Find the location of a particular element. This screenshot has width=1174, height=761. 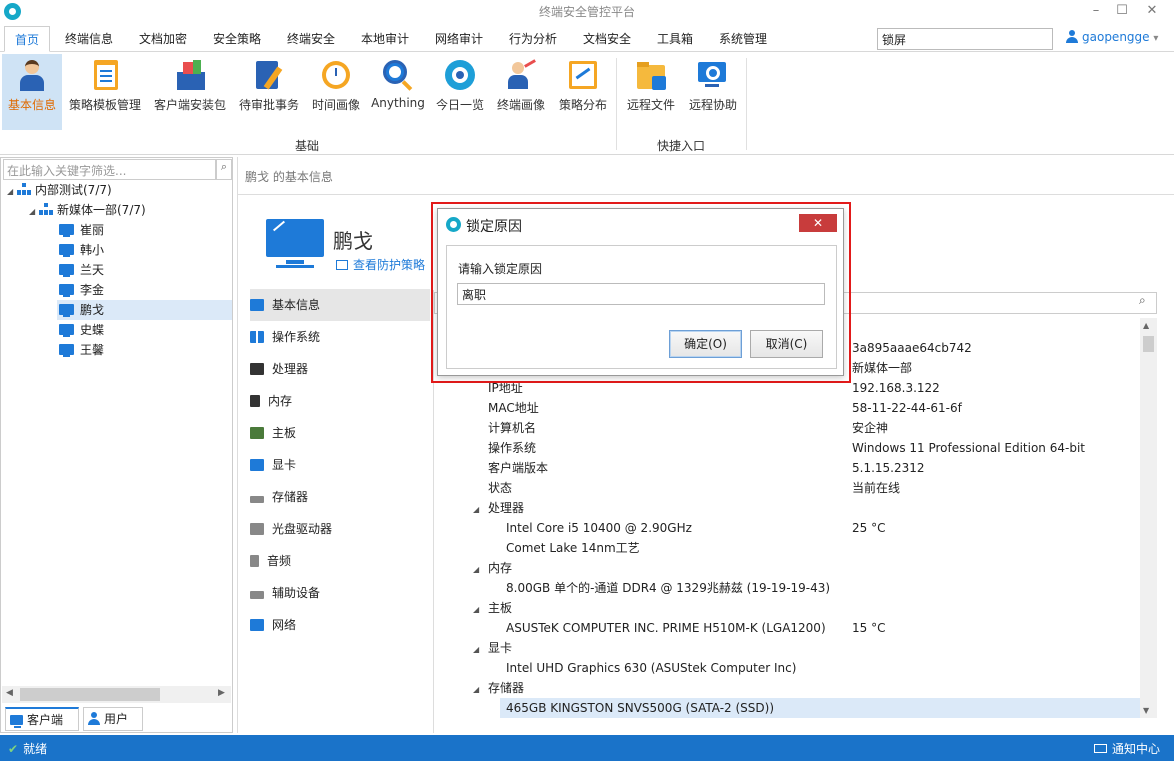

reason-input: 离职 is located at coordinates (641, 294).